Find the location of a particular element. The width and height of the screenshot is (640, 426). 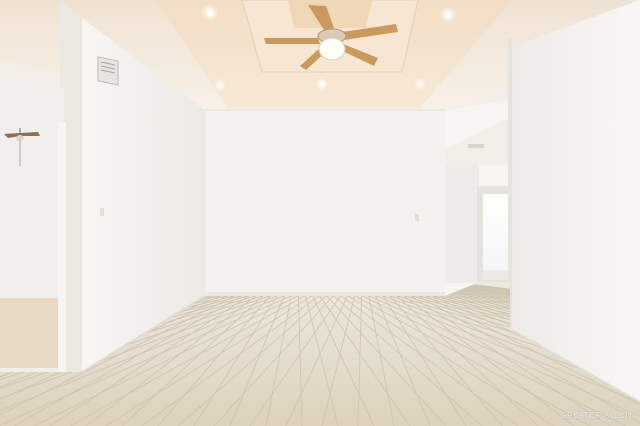

hallway-vent is located at coordinates (476, 146).